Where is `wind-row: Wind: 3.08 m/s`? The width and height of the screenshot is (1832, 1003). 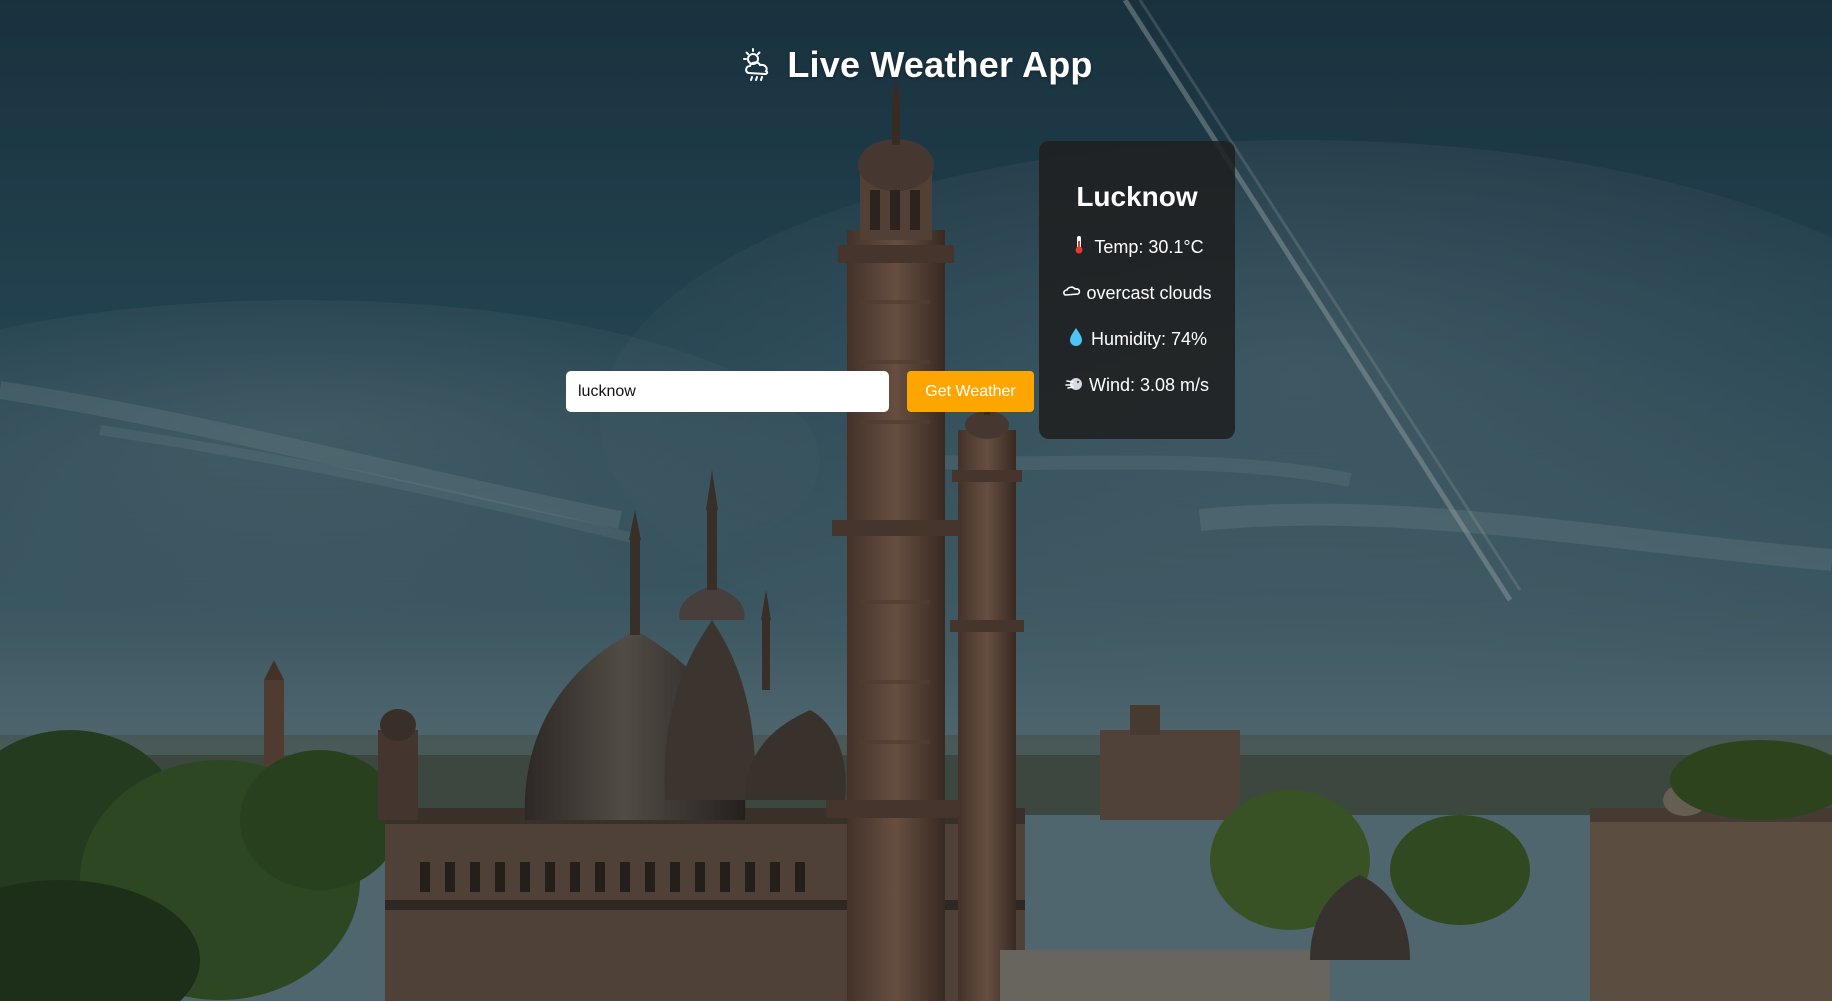 wind-row: Wind: 3.08 m/s is located at coordinates (1137, 396).